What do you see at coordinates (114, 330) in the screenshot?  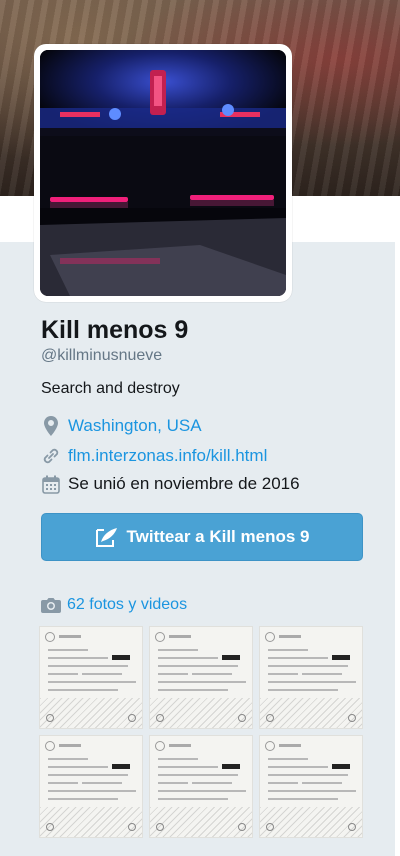 I see `profile-name: Kill menos 9` at bounding box center [114, 330].